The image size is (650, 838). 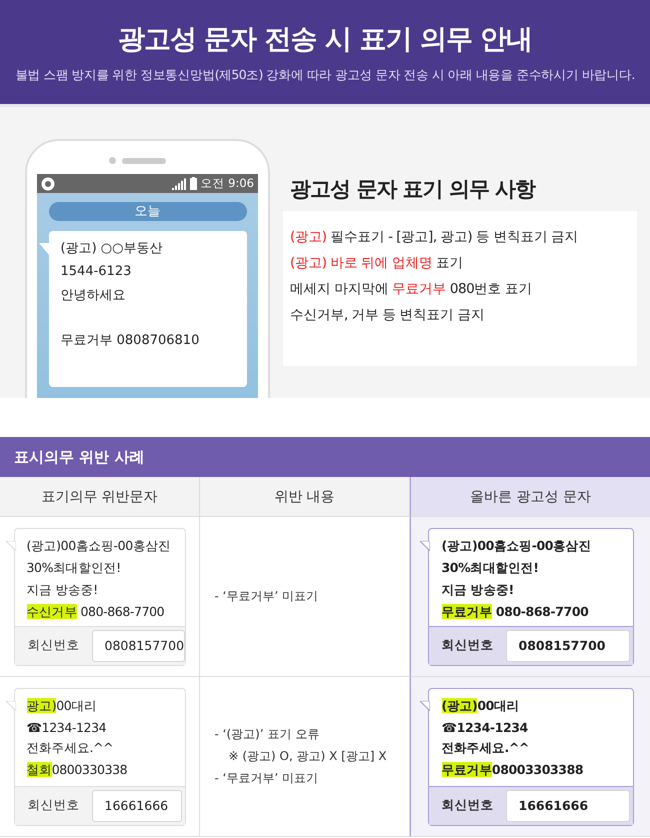 I want to click on message-line: 철회 0800330338, so click(x=77, y=770).